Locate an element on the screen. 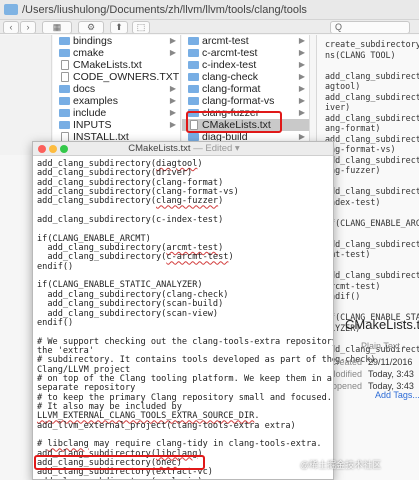 The image size is (419, 480). preview-file-kind: Plain Text - is located at coordinates (383, 346).